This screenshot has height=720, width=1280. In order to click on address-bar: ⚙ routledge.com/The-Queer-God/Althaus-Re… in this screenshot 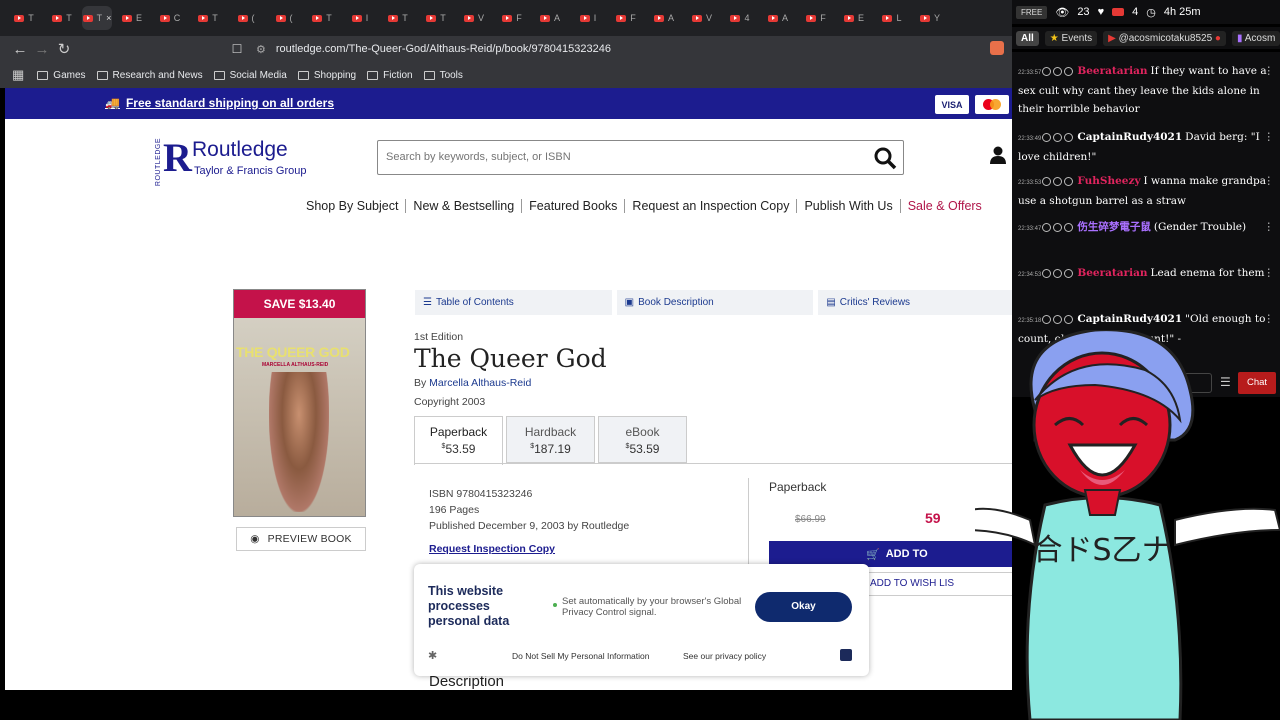, I will do `click(621, 49)`.